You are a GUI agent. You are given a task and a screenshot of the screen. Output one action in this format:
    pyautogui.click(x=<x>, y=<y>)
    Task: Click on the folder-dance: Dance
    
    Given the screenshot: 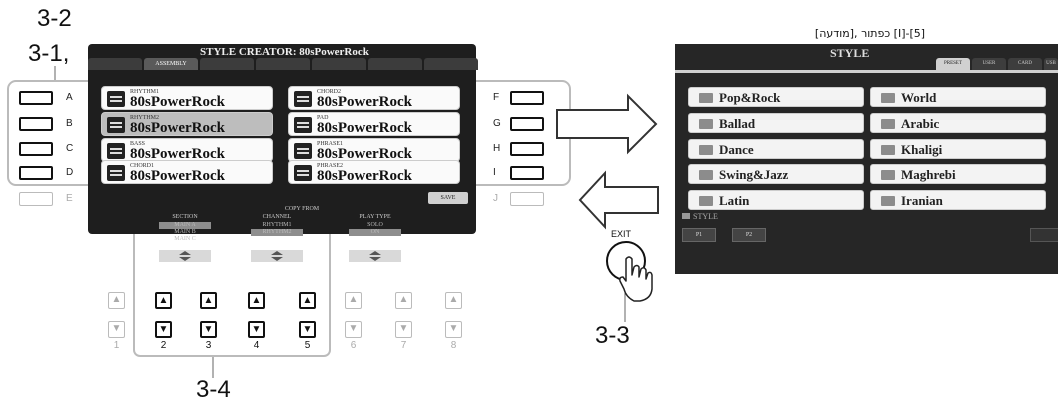 What is the action you would take?
    pyautogui.click(x=776, y=149)
    